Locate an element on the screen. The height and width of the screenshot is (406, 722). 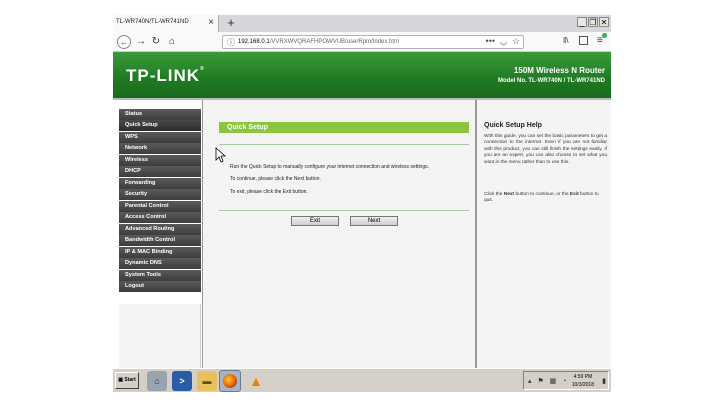
system-tray: ▴ ⚑ ▦ ◔ 4:59 PM 10/3/2018 ▮ is located at coordinates (566, 380).